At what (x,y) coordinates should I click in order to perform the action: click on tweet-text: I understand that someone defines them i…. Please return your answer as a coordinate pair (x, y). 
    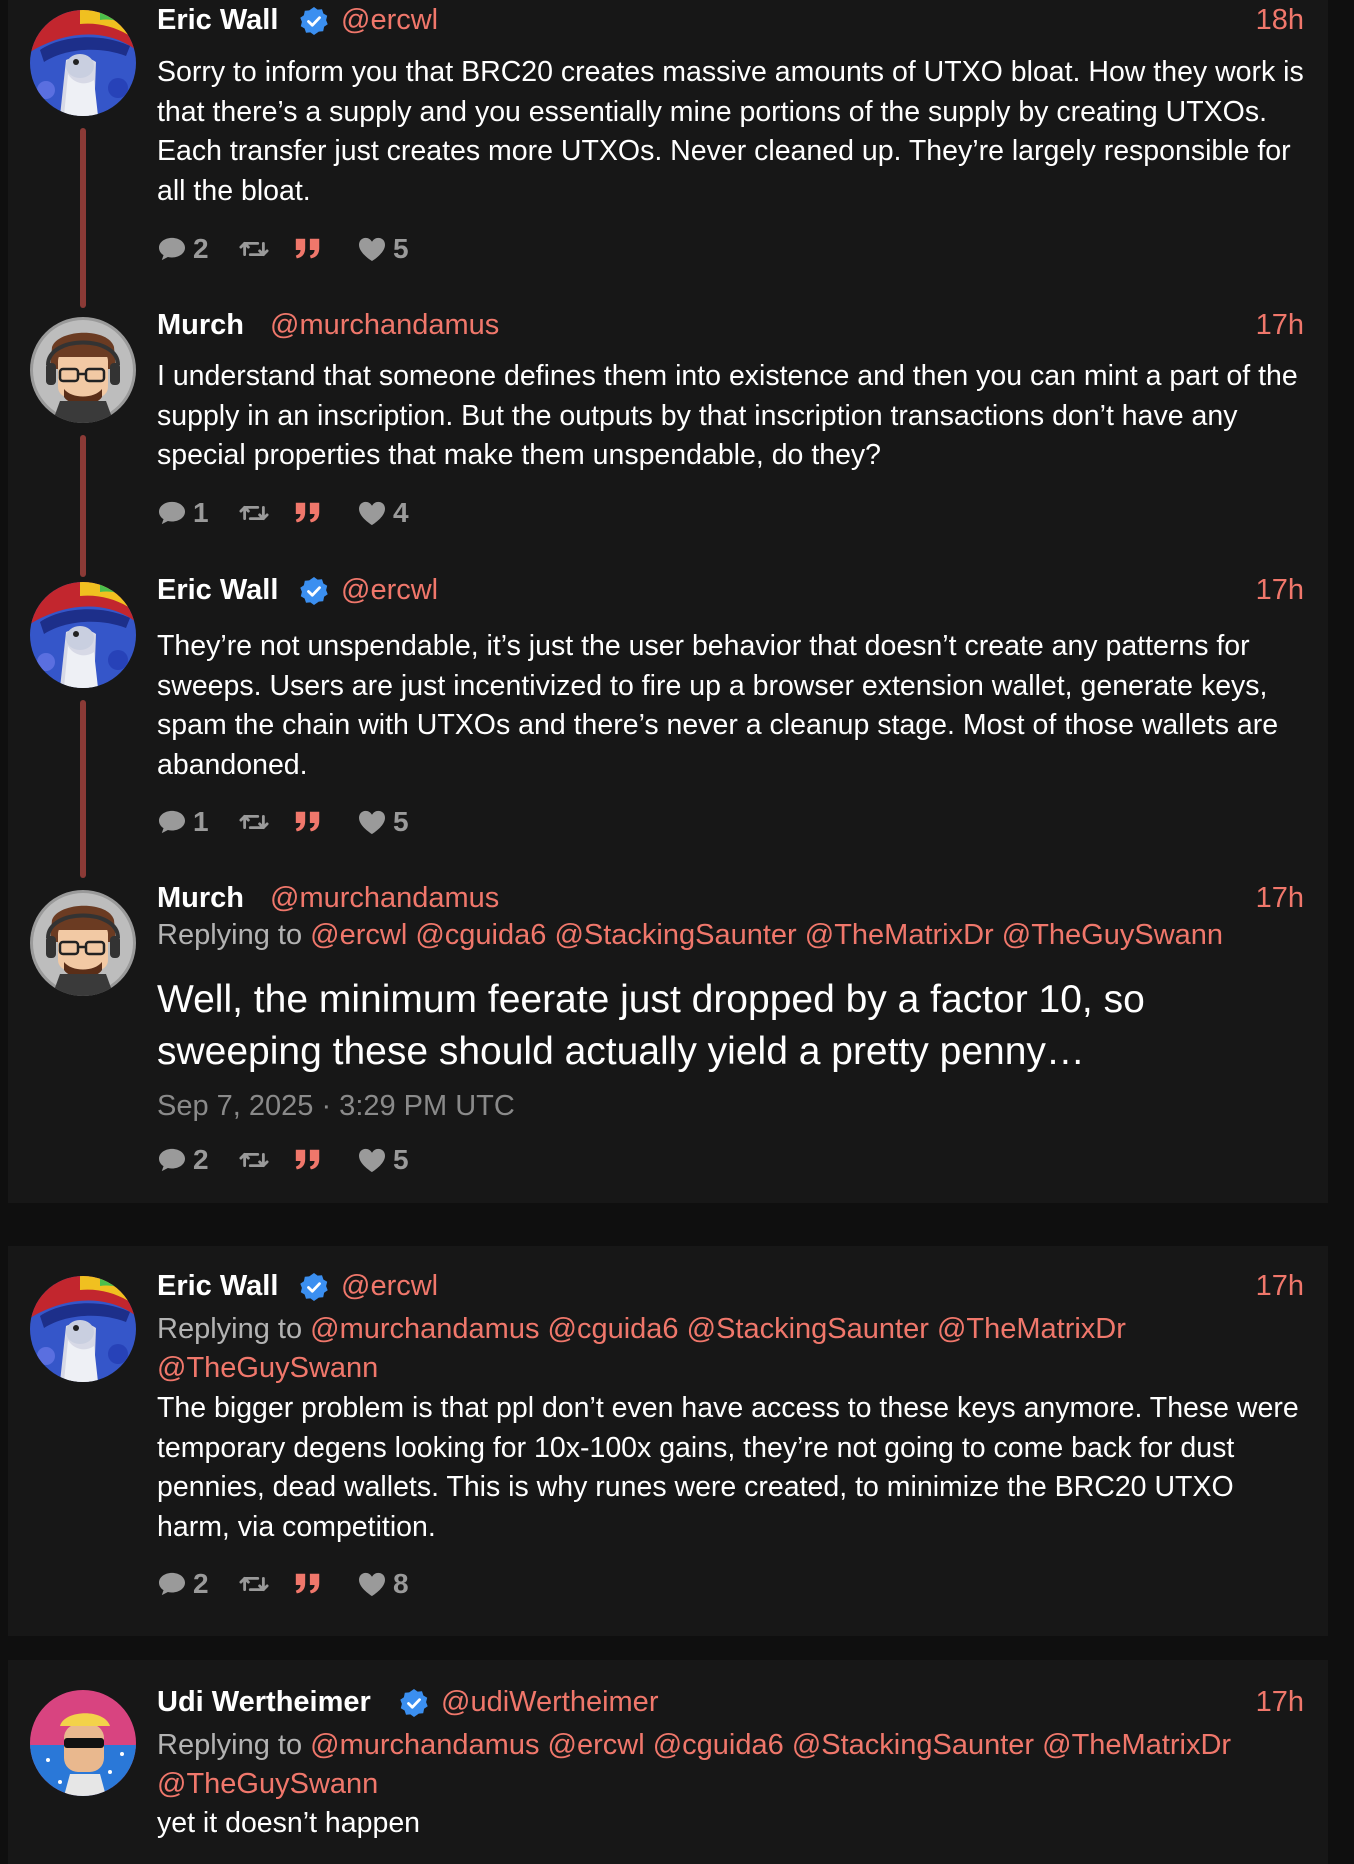
    Looking at the image, I should click on (727, 415).